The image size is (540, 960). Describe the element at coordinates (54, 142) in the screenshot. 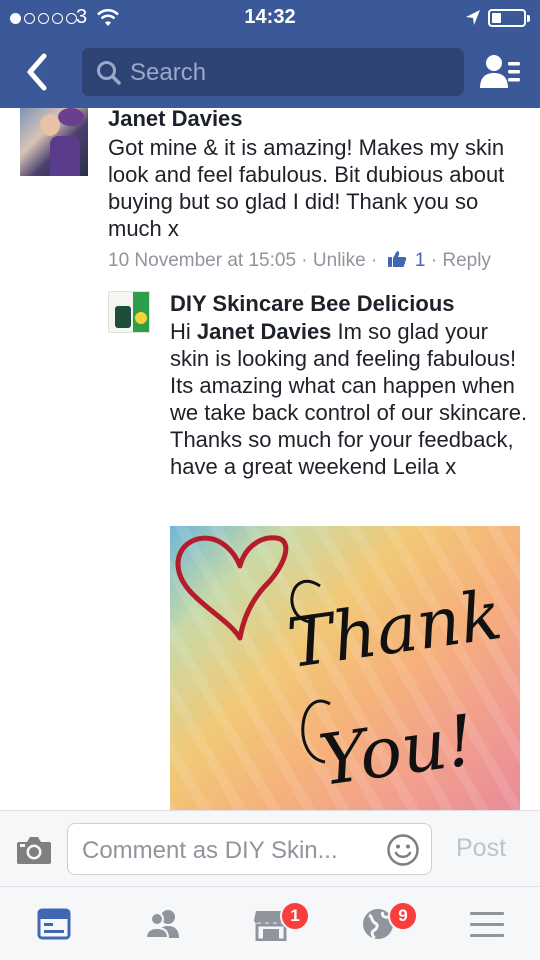

I see `avatar` at that location.